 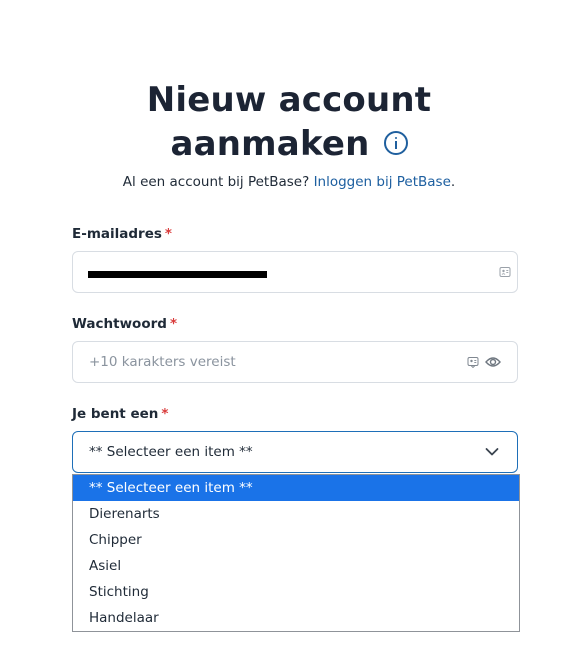 I want to click on password-field: +10 karakters vereist, so click(x=295, y=362).